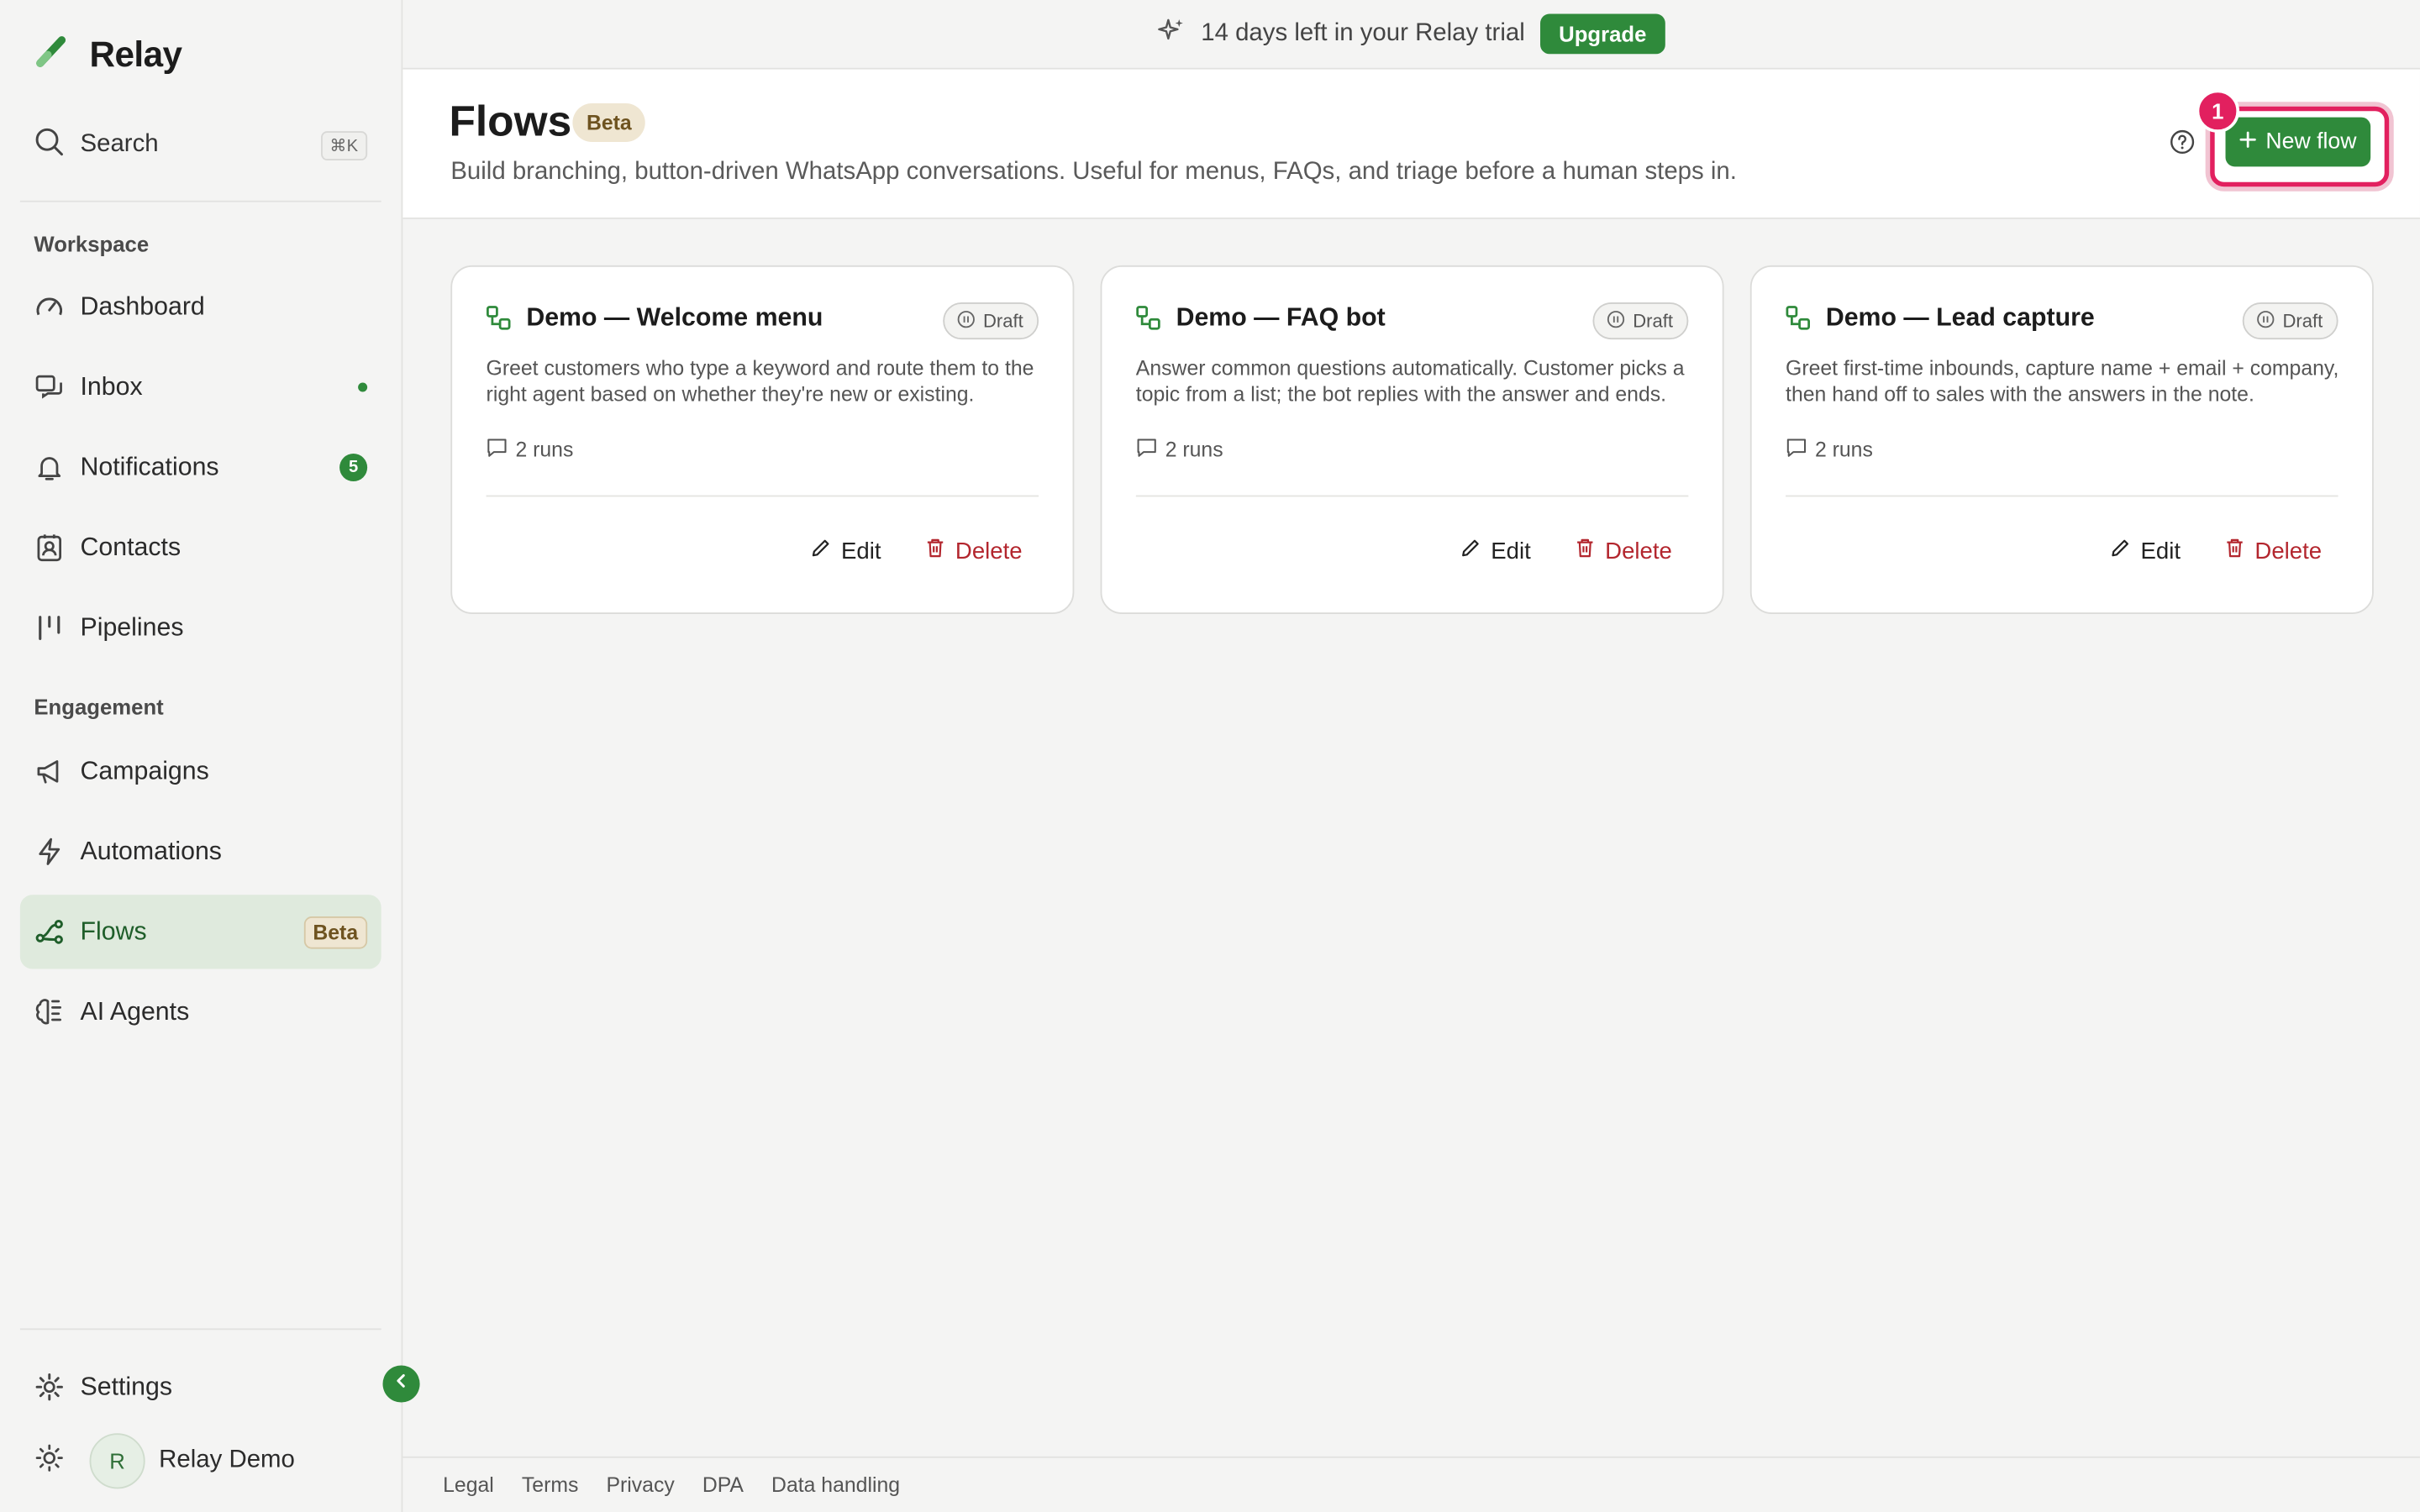 The width and height of the screenshot is (2420, 1512). Describe the element at coordinates (2160, 551) in the screenshot. I see `edit-label: Edit` at that location.